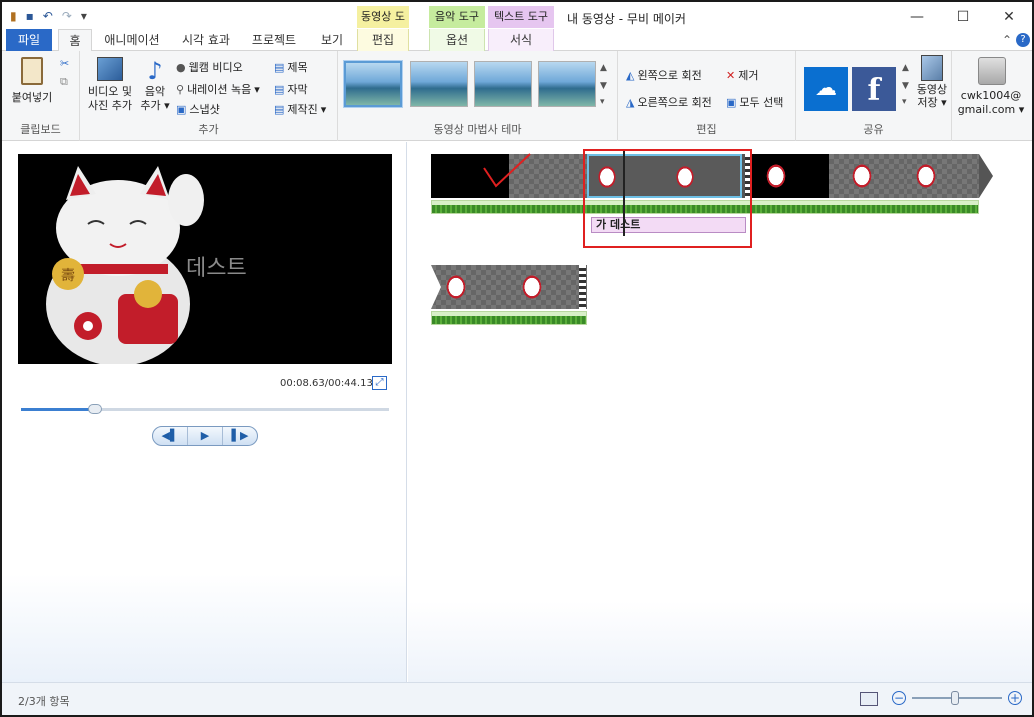  I want to click on zoom-out-icon: −, so click(899, 698).